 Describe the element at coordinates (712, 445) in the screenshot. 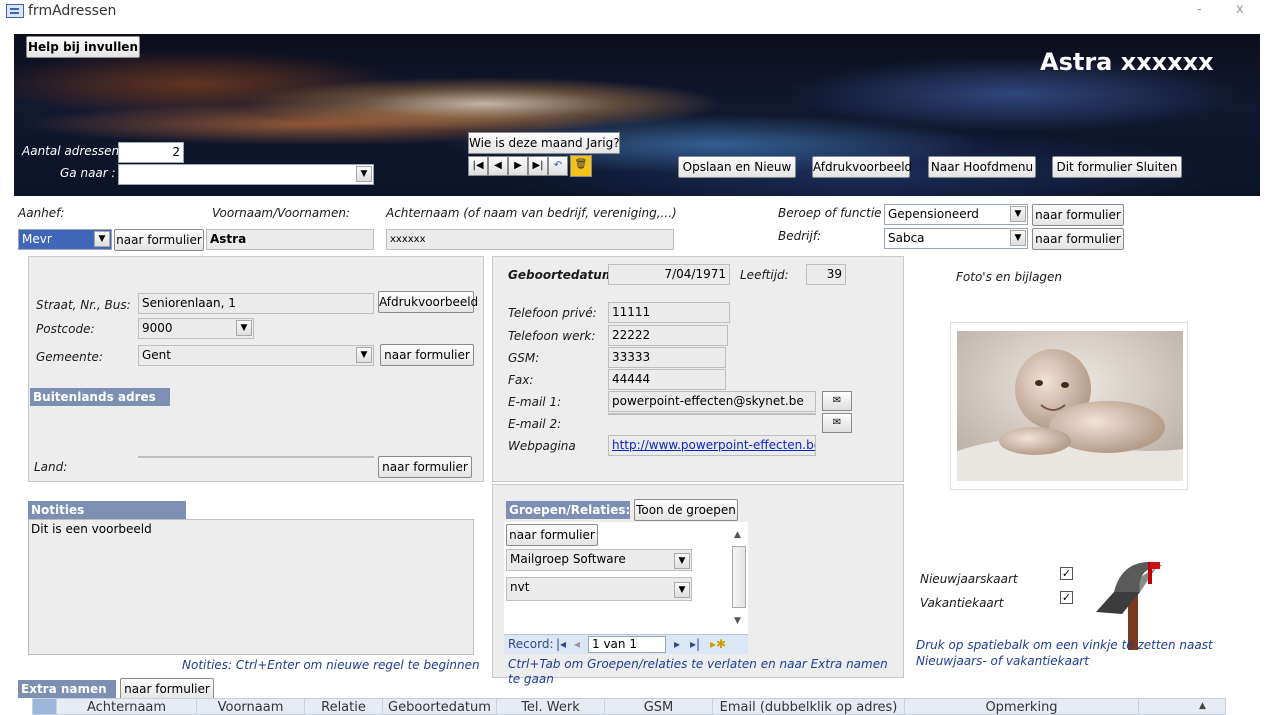

I see `webpagina-link: http://www.powerpoint-effecten.be` at that location.